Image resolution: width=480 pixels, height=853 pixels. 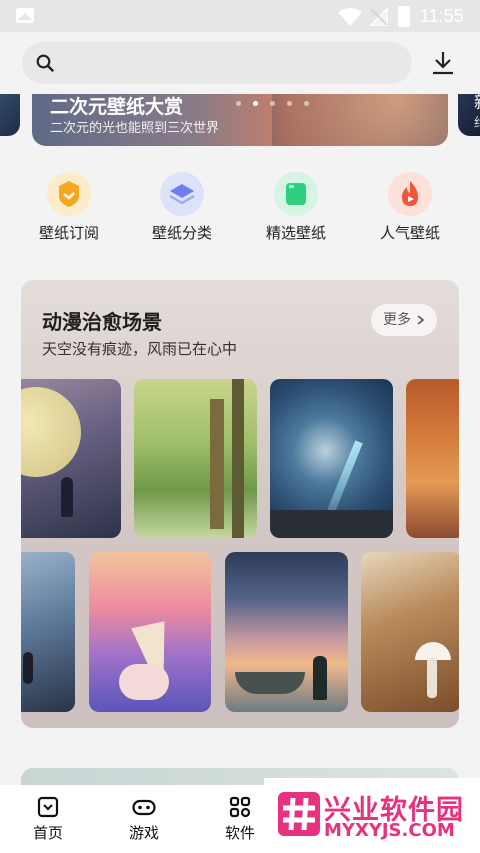 I want to click on featured-card-icon, so click(x=296, y=194).